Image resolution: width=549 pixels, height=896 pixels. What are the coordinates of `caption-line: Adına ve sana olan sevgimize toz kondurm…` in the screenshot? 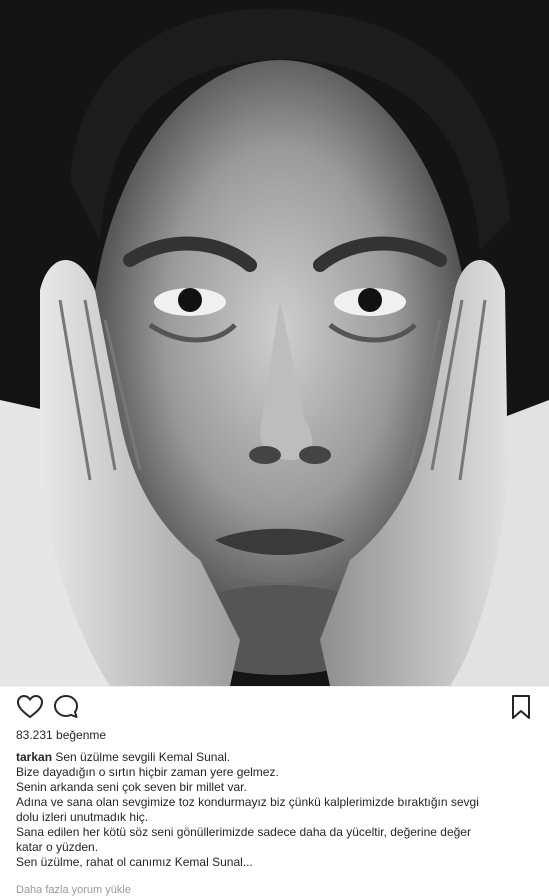 It's located at (247, 802).